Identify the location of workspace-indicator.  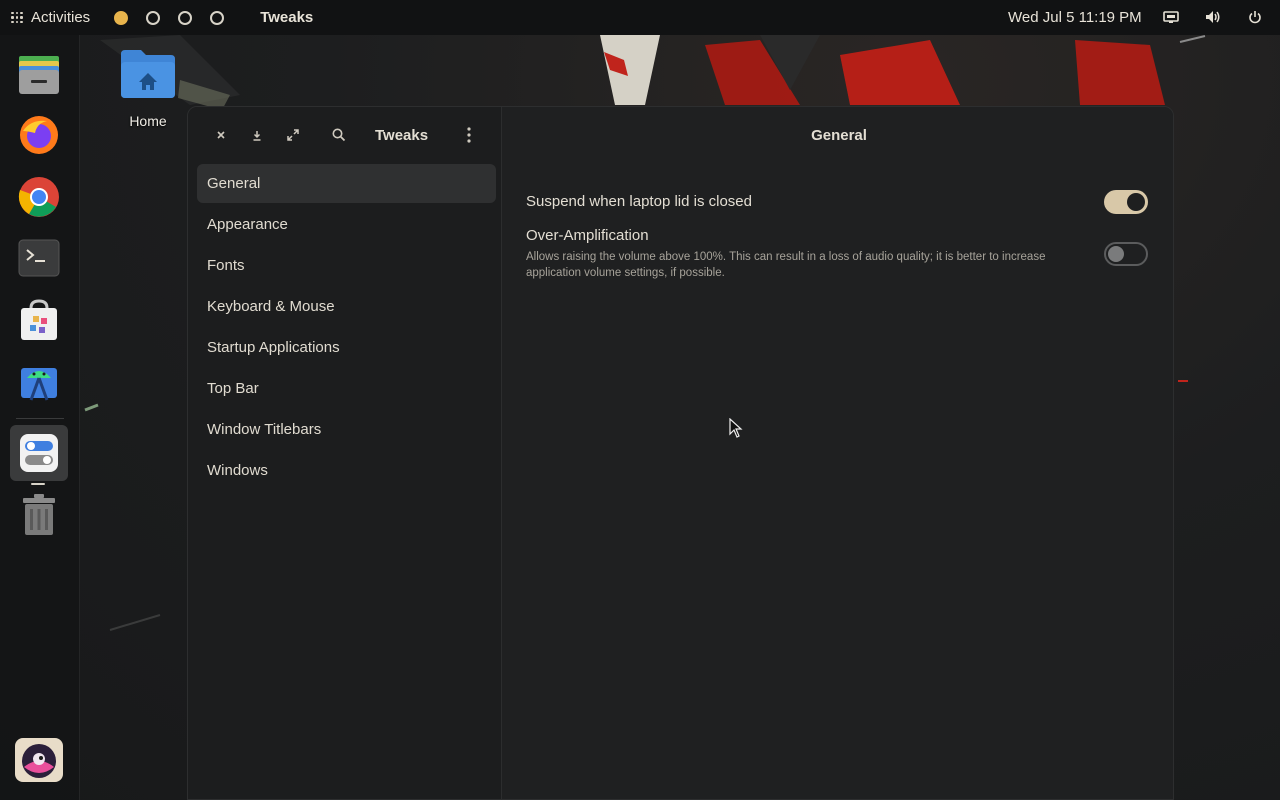
(169, 17).